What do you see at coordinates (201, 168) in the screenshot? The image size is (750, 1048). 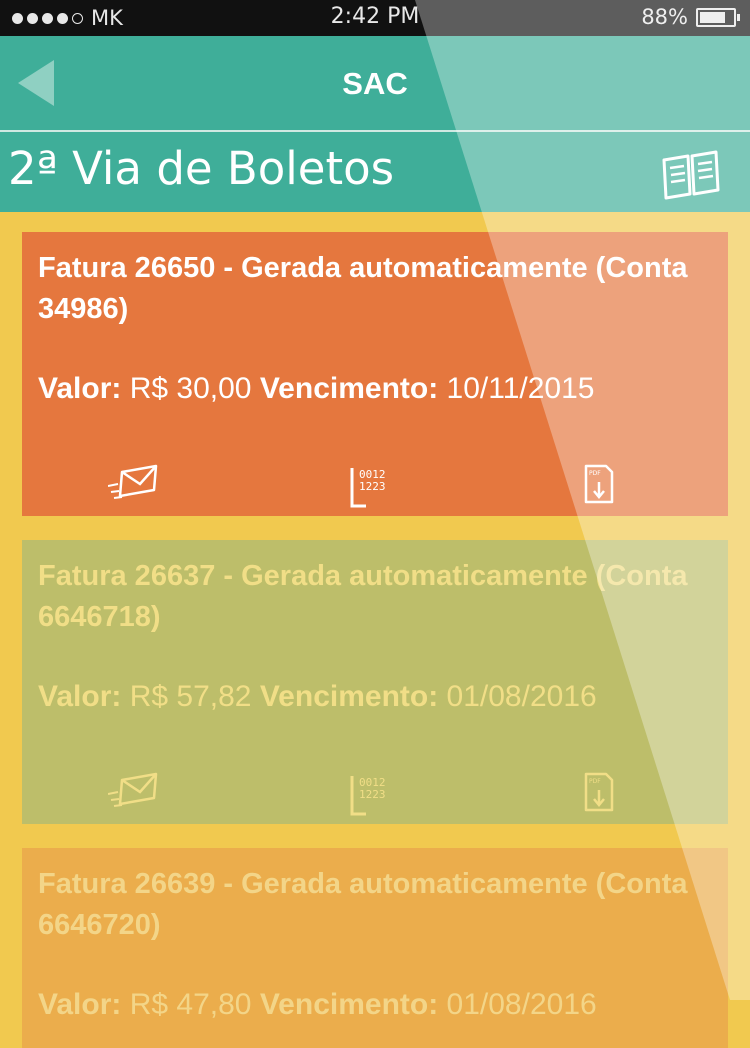 I see `page-title: 2ª Via de Boletos` at bounding box center [201, 168].